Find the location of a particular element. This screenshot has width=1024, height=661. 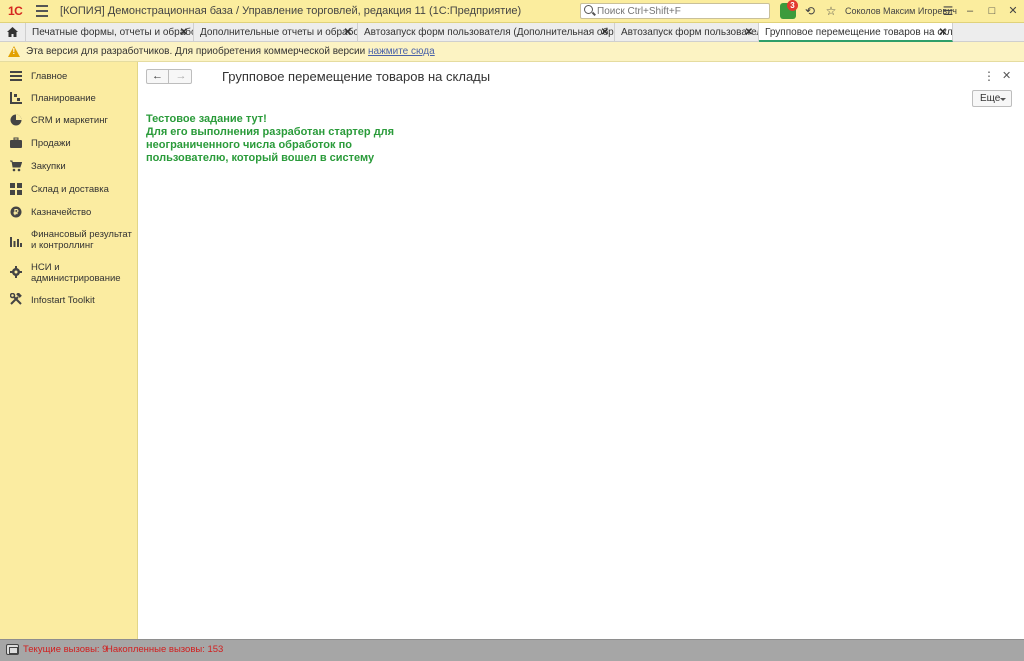

close-form-icon: ✕ is located at coordinates (1006, 75).